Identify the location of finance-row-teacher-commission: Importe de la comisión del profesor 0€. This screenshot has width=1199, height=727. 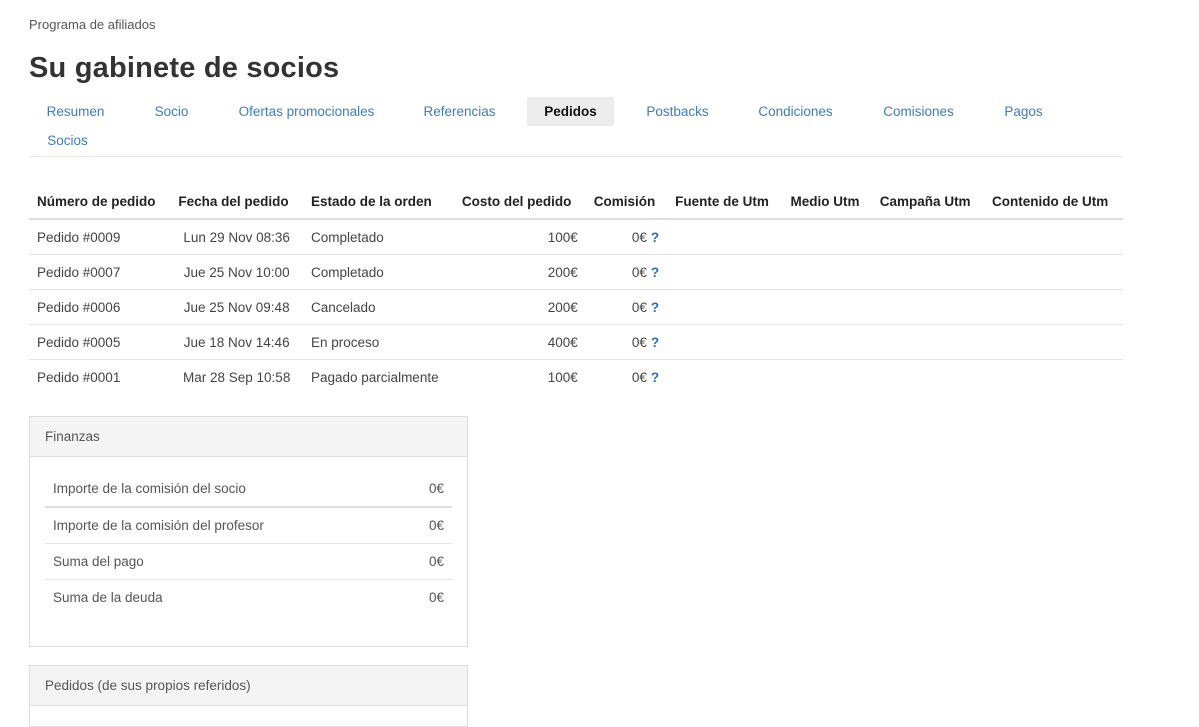
(248, 526).